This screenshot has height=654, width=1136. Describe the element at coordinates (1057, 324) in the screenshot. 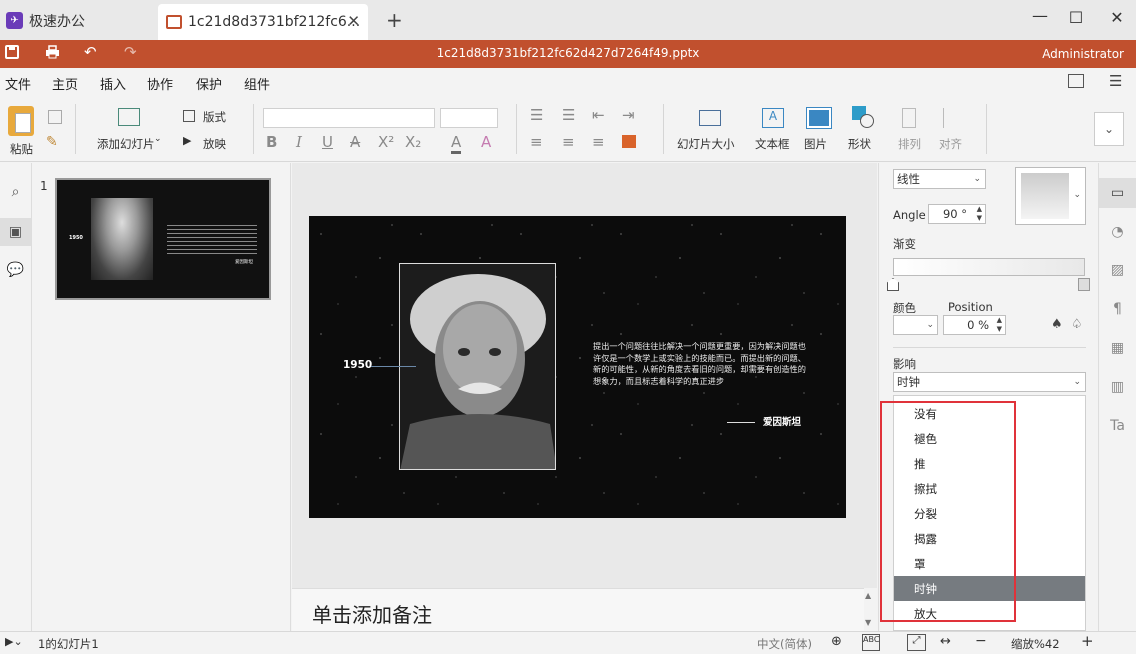

I see `add-stop-icon: ♠` at that location.